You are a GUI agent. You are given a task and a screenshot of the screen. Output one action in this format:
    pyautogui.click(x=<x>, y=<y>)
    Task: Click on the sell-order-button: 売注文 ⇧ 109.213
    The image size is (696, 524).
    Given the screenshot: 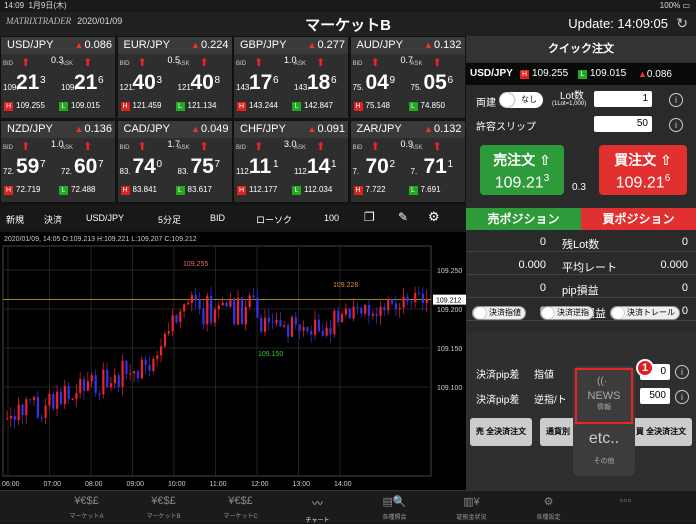 What is the action you would take?
    pyautogui.click(x=522, y=170)
    